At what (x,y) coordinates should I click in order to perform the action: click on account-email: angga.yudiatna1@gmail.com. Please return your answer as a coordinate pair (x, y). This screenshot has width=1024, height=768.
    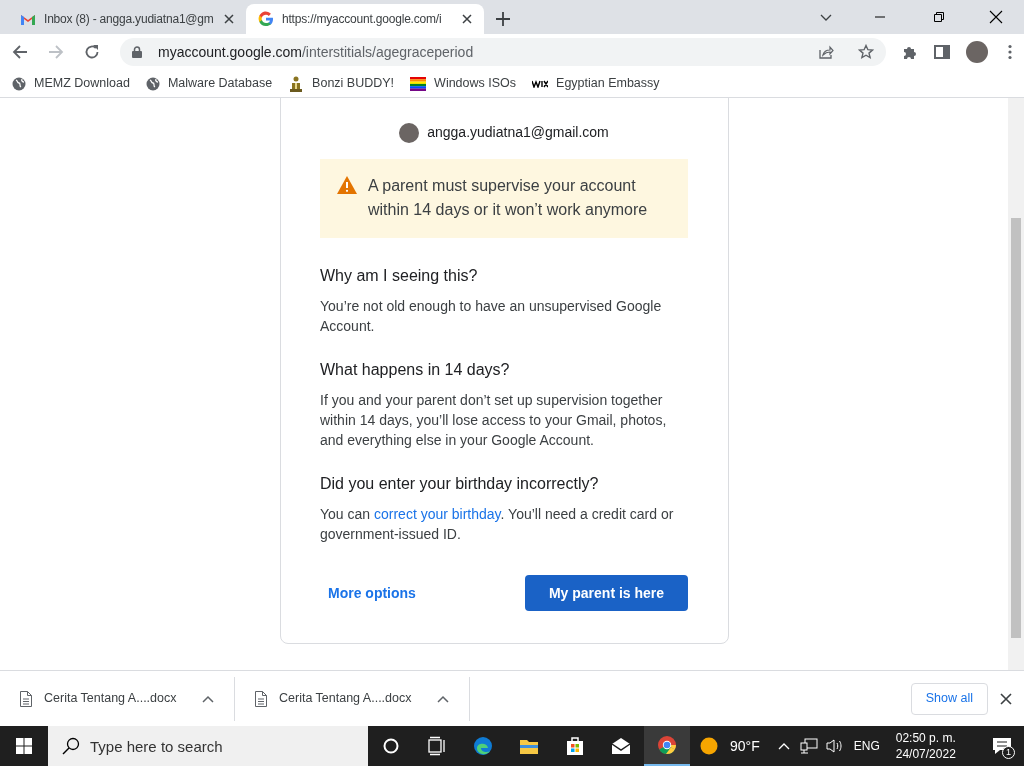
    Looking at the image, I should click on (518, 132).